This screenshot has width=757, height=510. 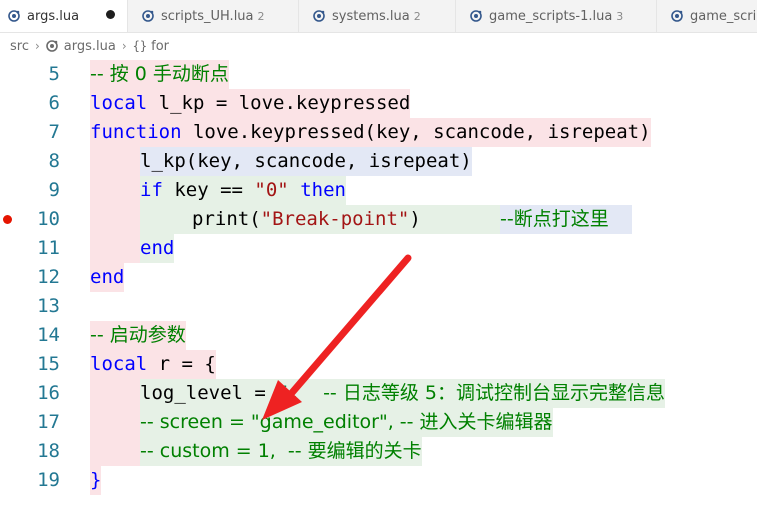 I want to click on line-number: 17, so click(x=48, y=422).